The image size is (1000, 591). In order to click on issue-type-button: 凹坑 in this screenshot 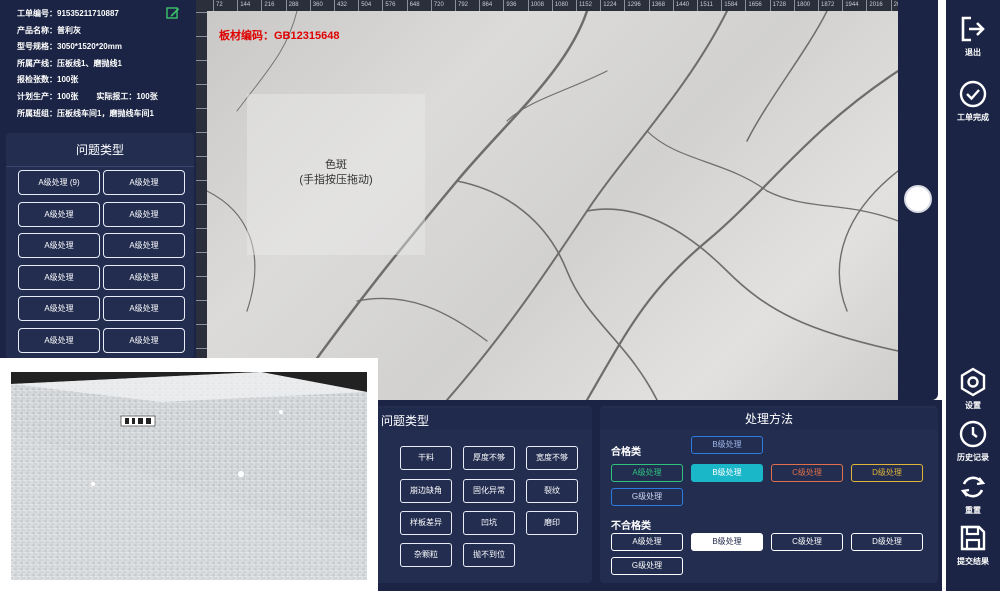, I will do `click(489, 523)`.